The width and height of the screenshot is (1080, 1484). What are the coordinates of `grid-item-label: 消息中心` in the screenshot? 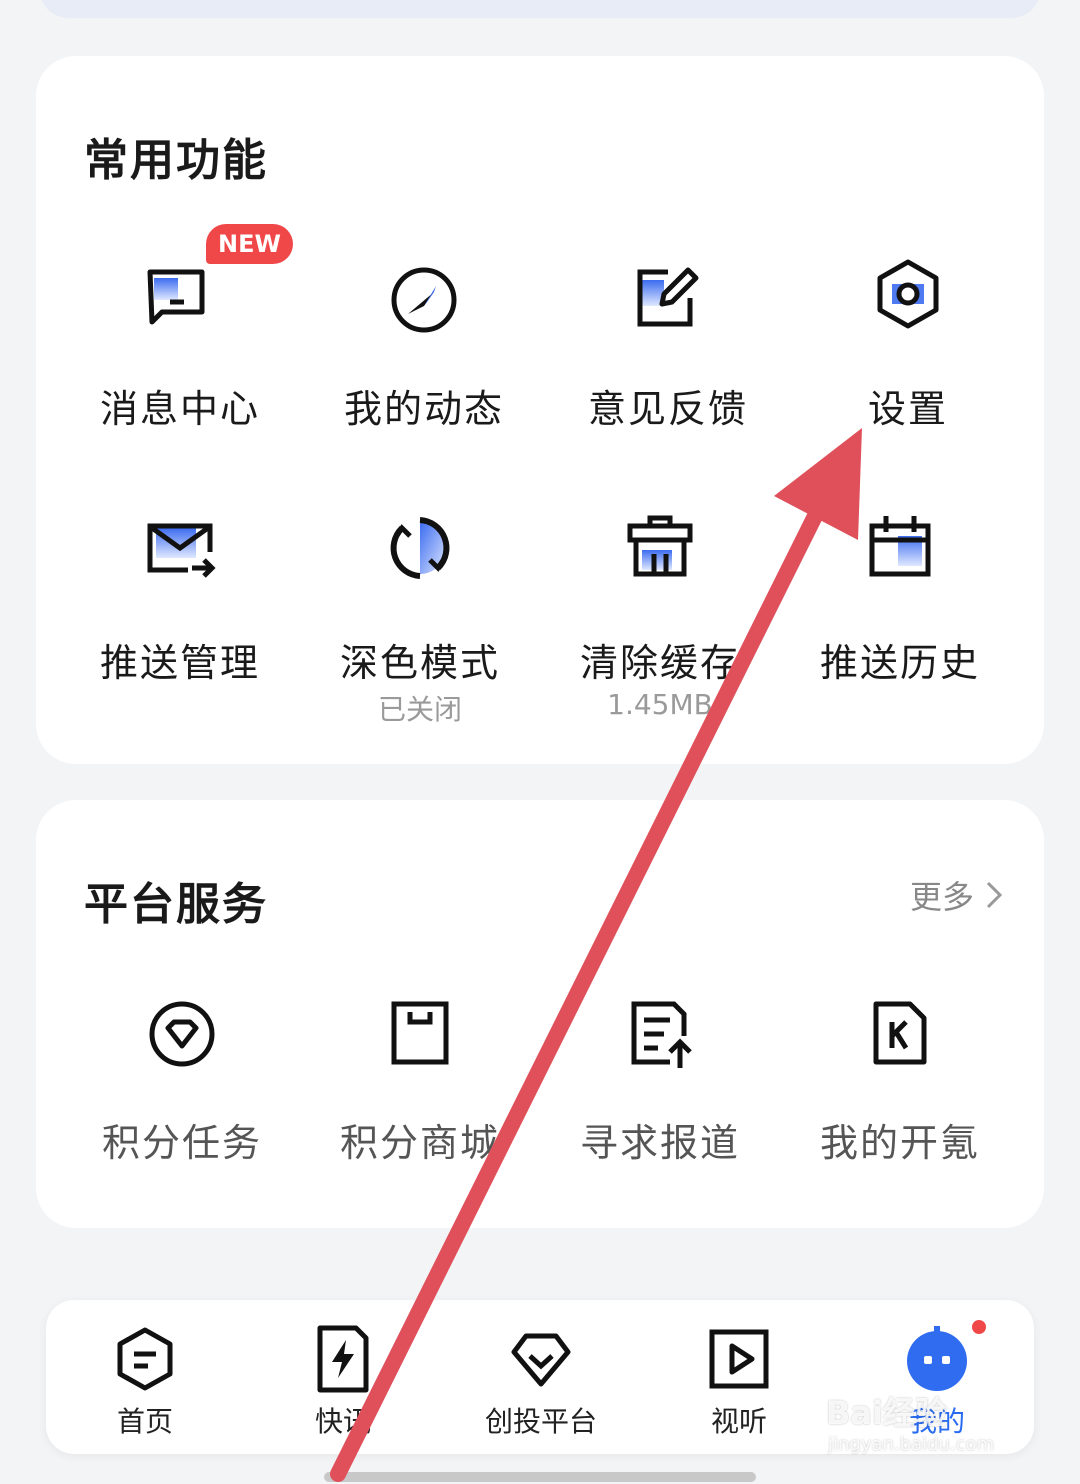 It's located at (179, 409).